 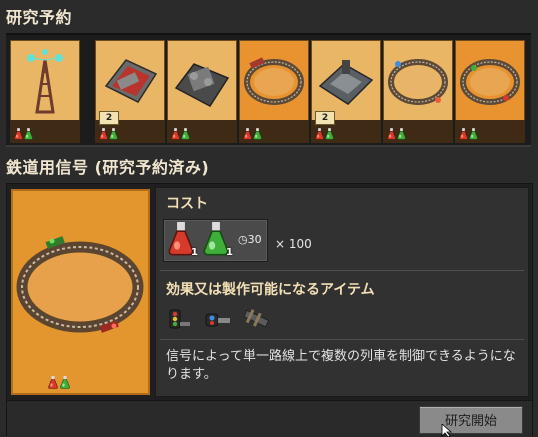 I want to click on queue-item-engine-machine, so click(x=202, y=91).